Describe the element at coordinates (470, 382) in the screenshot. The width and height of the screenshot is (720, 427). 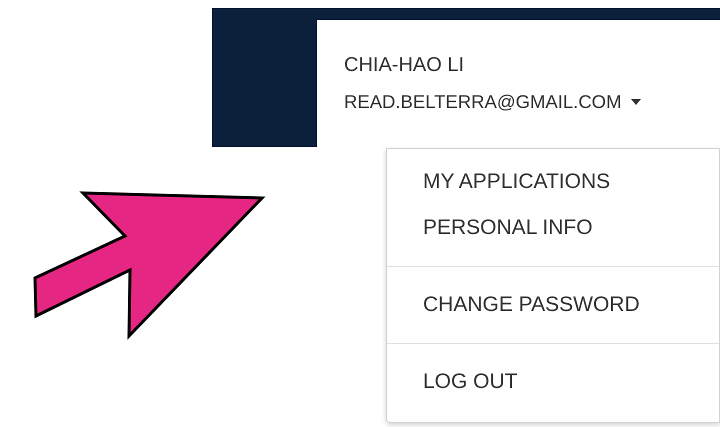
I see `menu-item: LOG OUT` at that location.